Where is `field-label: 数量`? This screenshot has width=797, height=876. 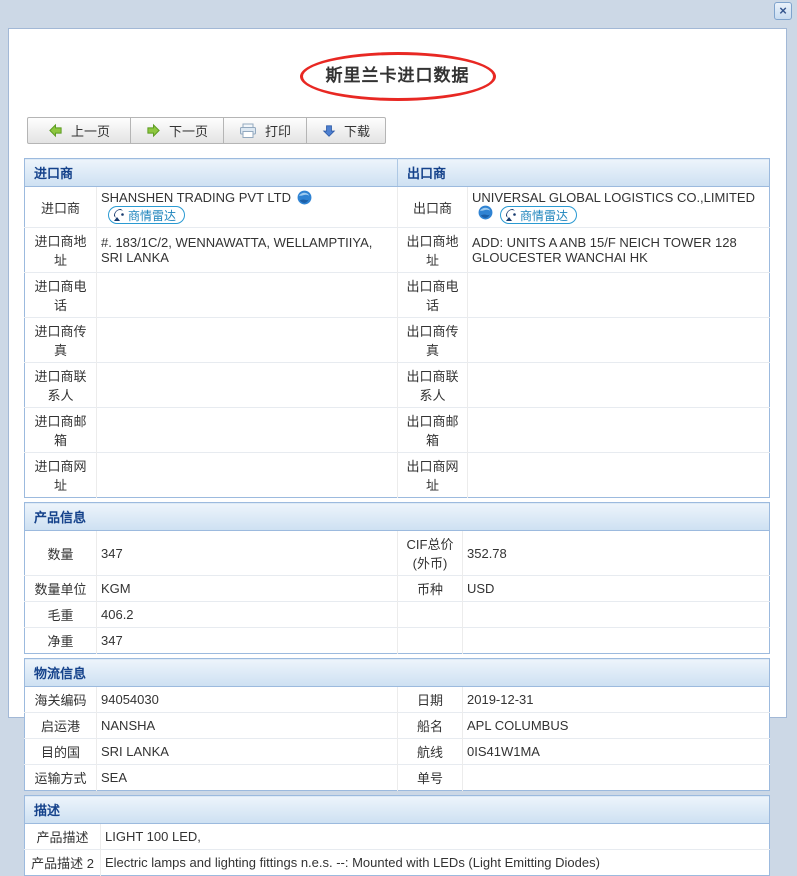 field-label: 数量 is located at coordinates (60, 553).